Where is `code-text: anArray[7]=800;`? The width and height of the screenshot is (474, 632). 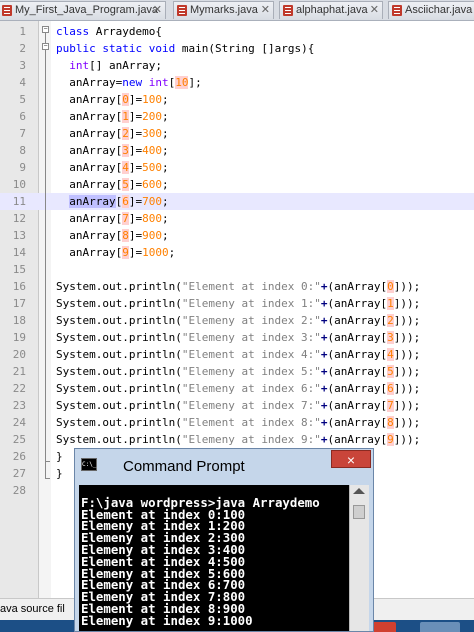
code-text: anArray[7]=800; is located at coordinates (112, 218).